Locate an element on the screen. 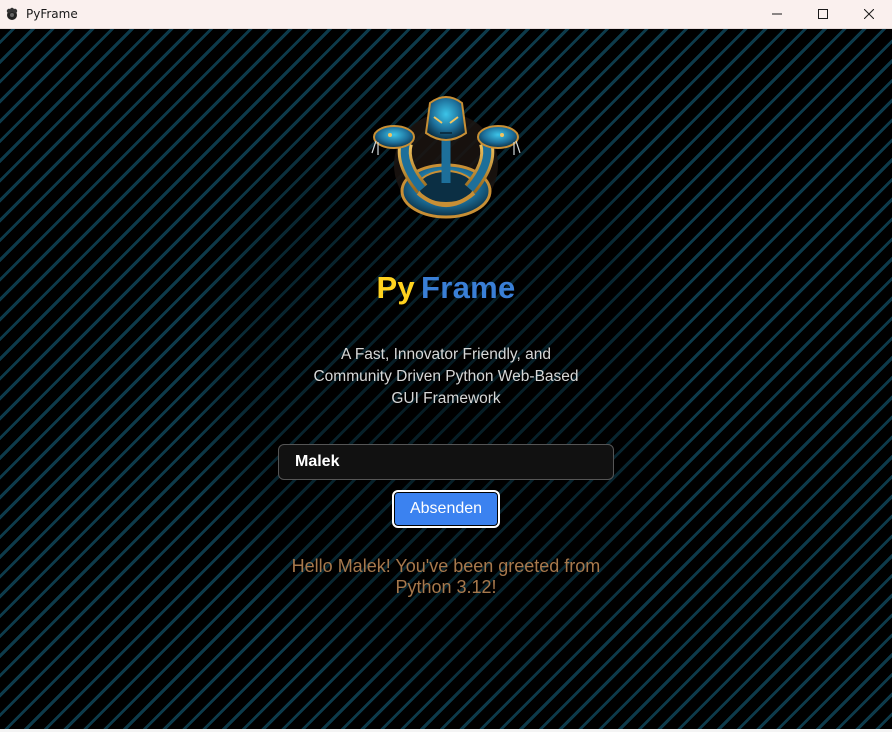 The width and height of the screenshot is (892, 732). title-bar: PyFrame is located at coordinates (446, 14).